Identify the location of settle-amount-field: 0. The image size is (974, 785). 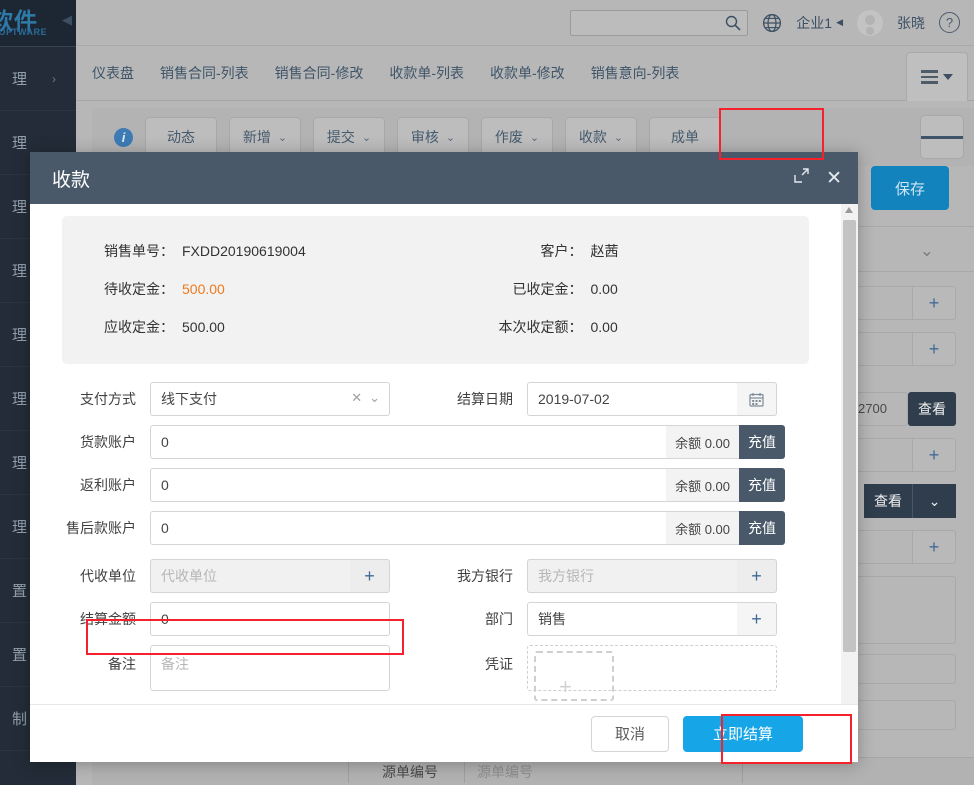
(270, 619).